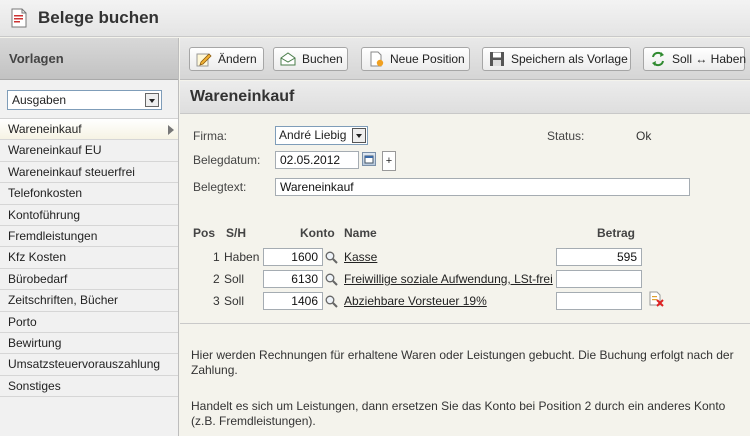  I want to click on floppy-disk-icon, so click(497, 59).